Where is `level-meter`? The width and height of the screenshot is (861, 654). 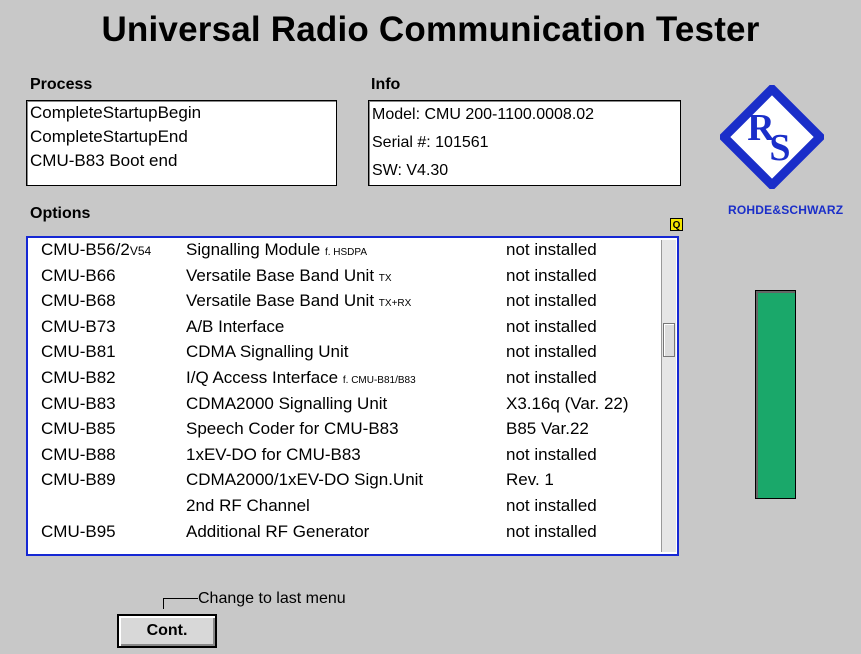 level-meter is located at coordinates (775, 394).